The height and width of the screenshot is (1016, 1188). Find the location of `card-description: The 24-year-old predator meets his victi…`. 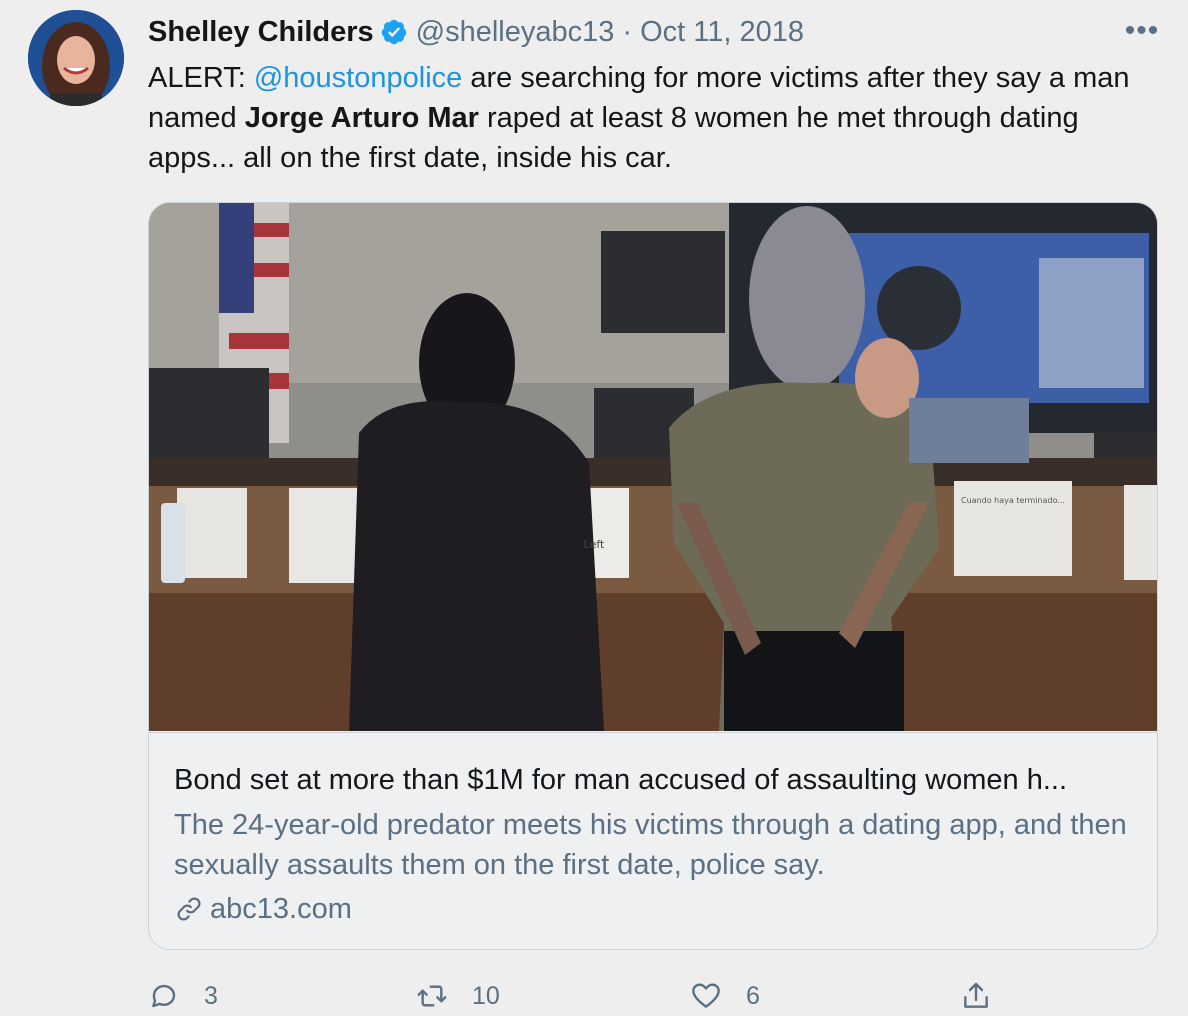

card-description: The 24-year-old predator meets his victi… is located at coordinates (650, 845).